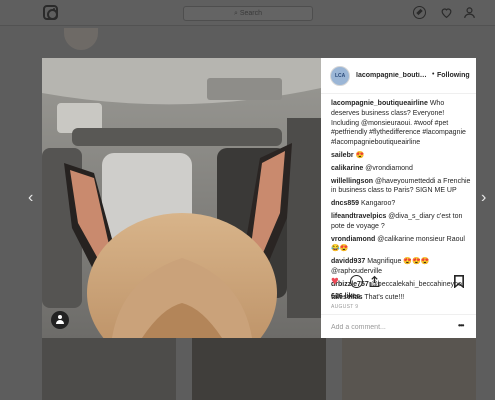  What do you see at coordinates (419, 12) in the screenshot?
I see `compass-icon` at bounding box center [419, 12].